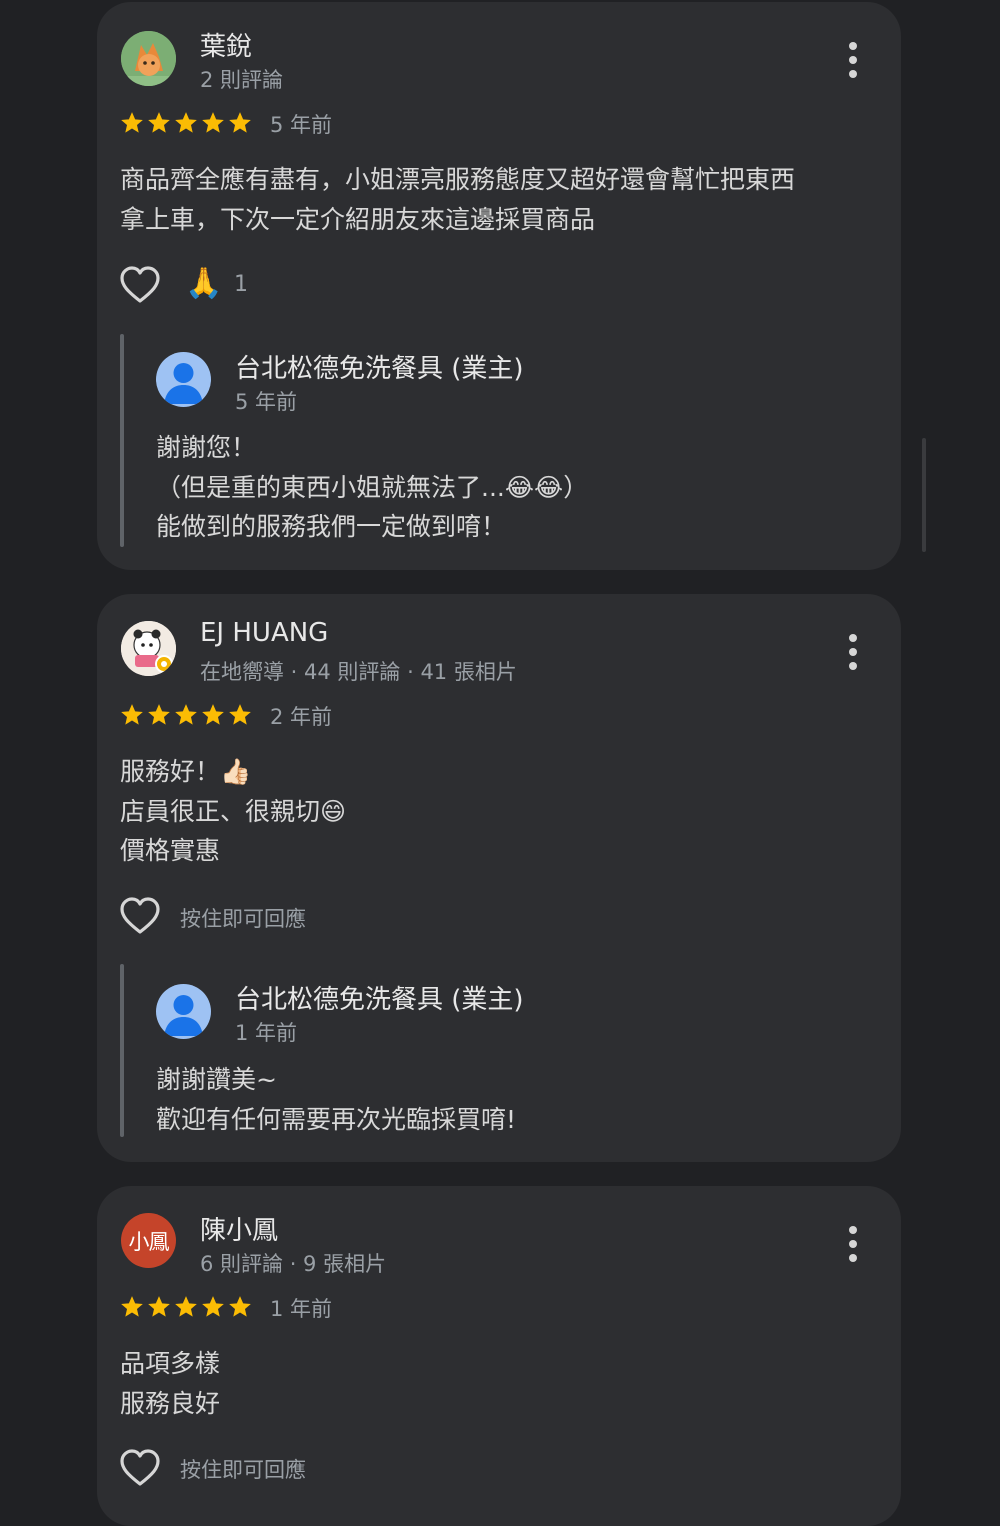  Describe the element at coordinates (203, 283) in the screenshot. I see `reaction-emoji: 🙏` at that location.